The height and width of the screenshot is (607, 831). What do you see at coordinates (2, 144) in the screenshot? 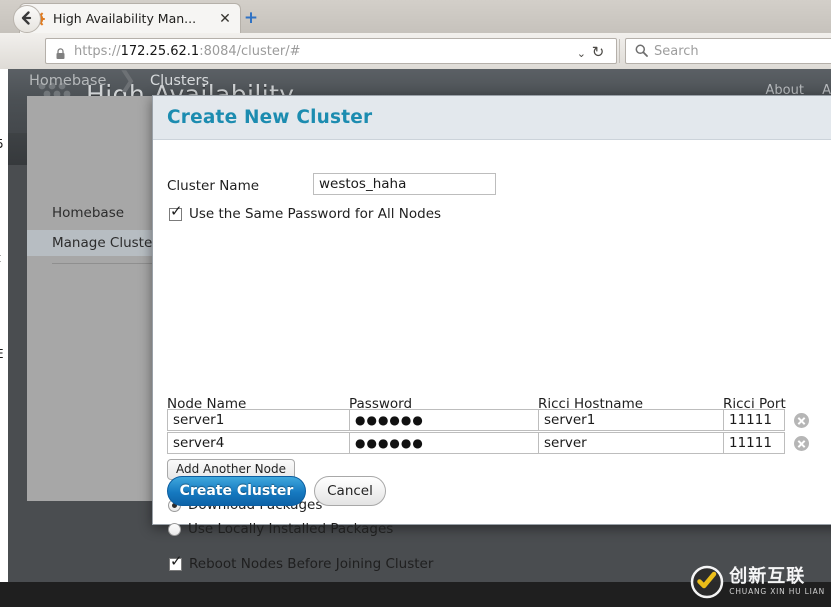
I see `left-fragment-1: 5` at bounding box center [2, 144].